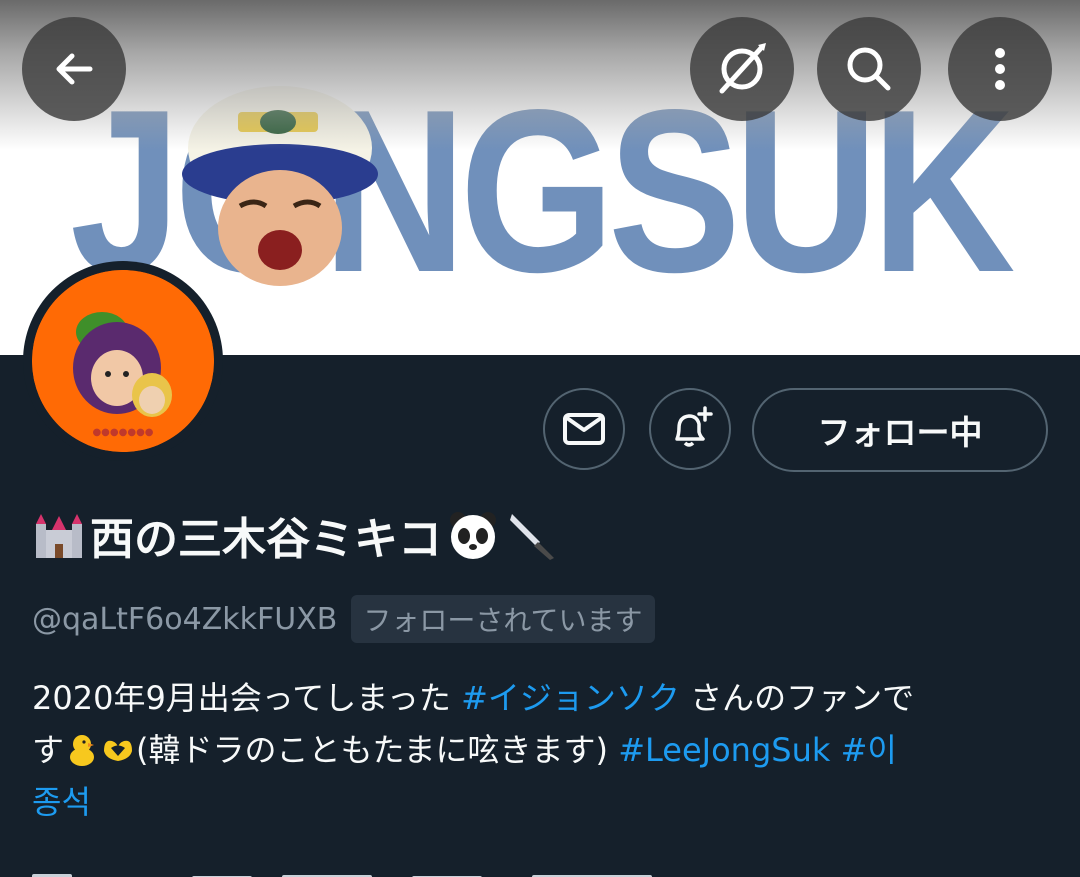 The height and width of the screenshot is (877, 1080). What do you see at coordinates (503, 619) in the screenshot?
I see `follows-you-badge: フォローされています` at bounding box center [503, 619].